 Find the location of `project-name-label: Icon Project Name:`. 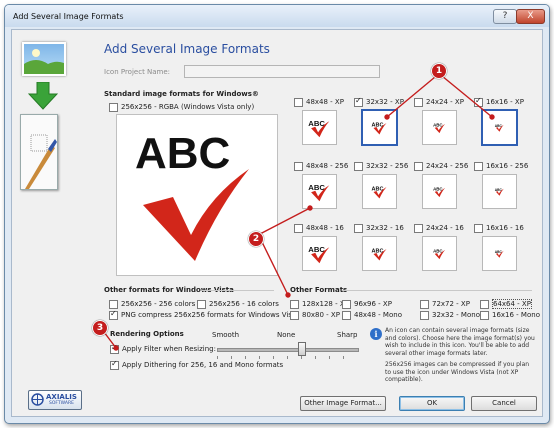

project-name-label: Icon Project Name: is located at coordinates (137, 72).